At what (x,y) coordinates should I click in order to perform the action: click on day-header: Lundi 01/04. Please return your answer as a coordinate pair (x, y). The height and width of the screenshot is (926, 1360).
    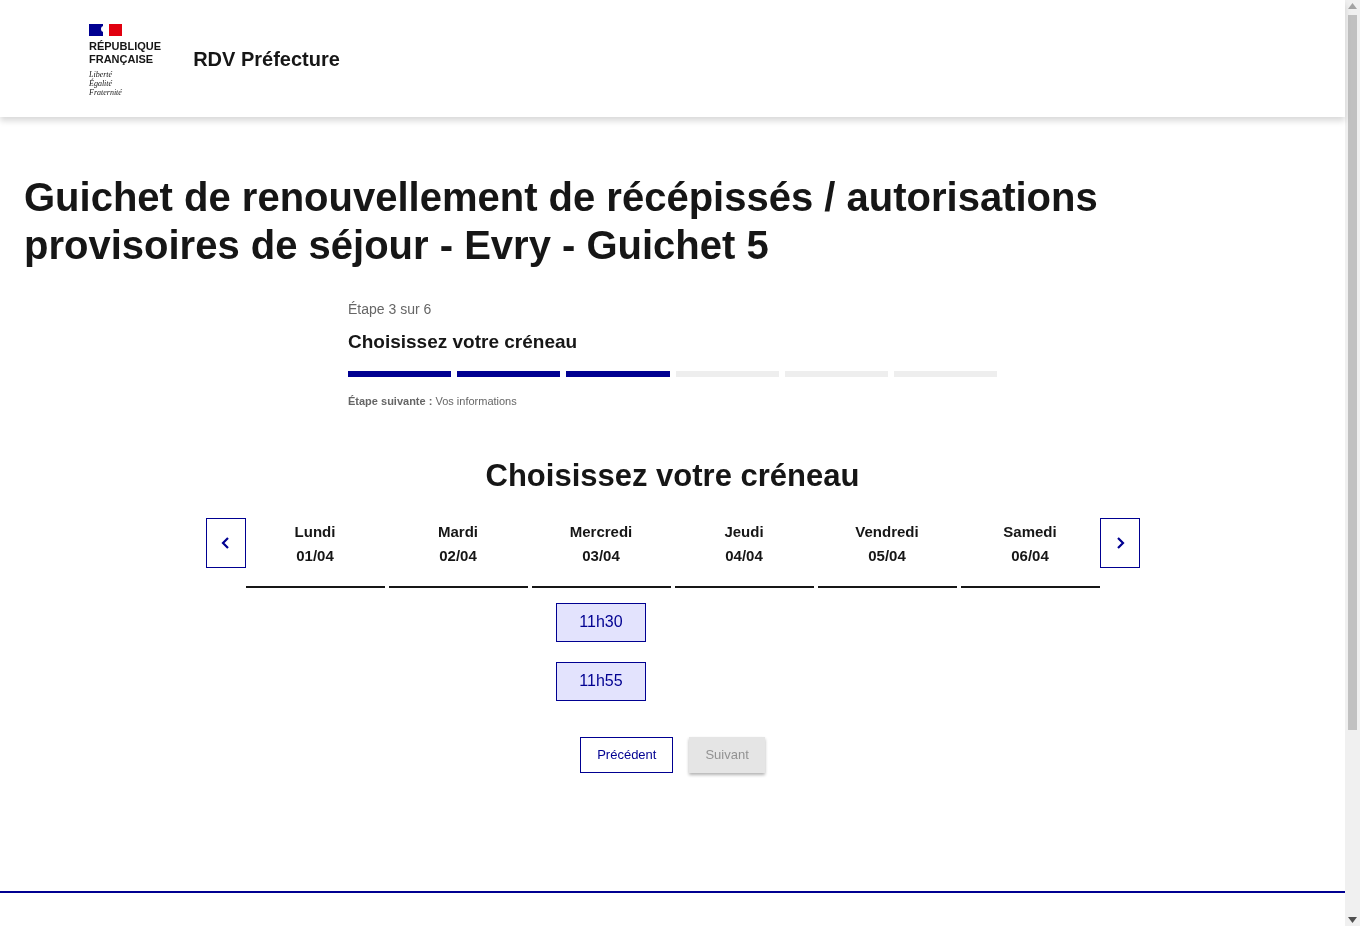
    Looking at the image, I should click on (315, 552).